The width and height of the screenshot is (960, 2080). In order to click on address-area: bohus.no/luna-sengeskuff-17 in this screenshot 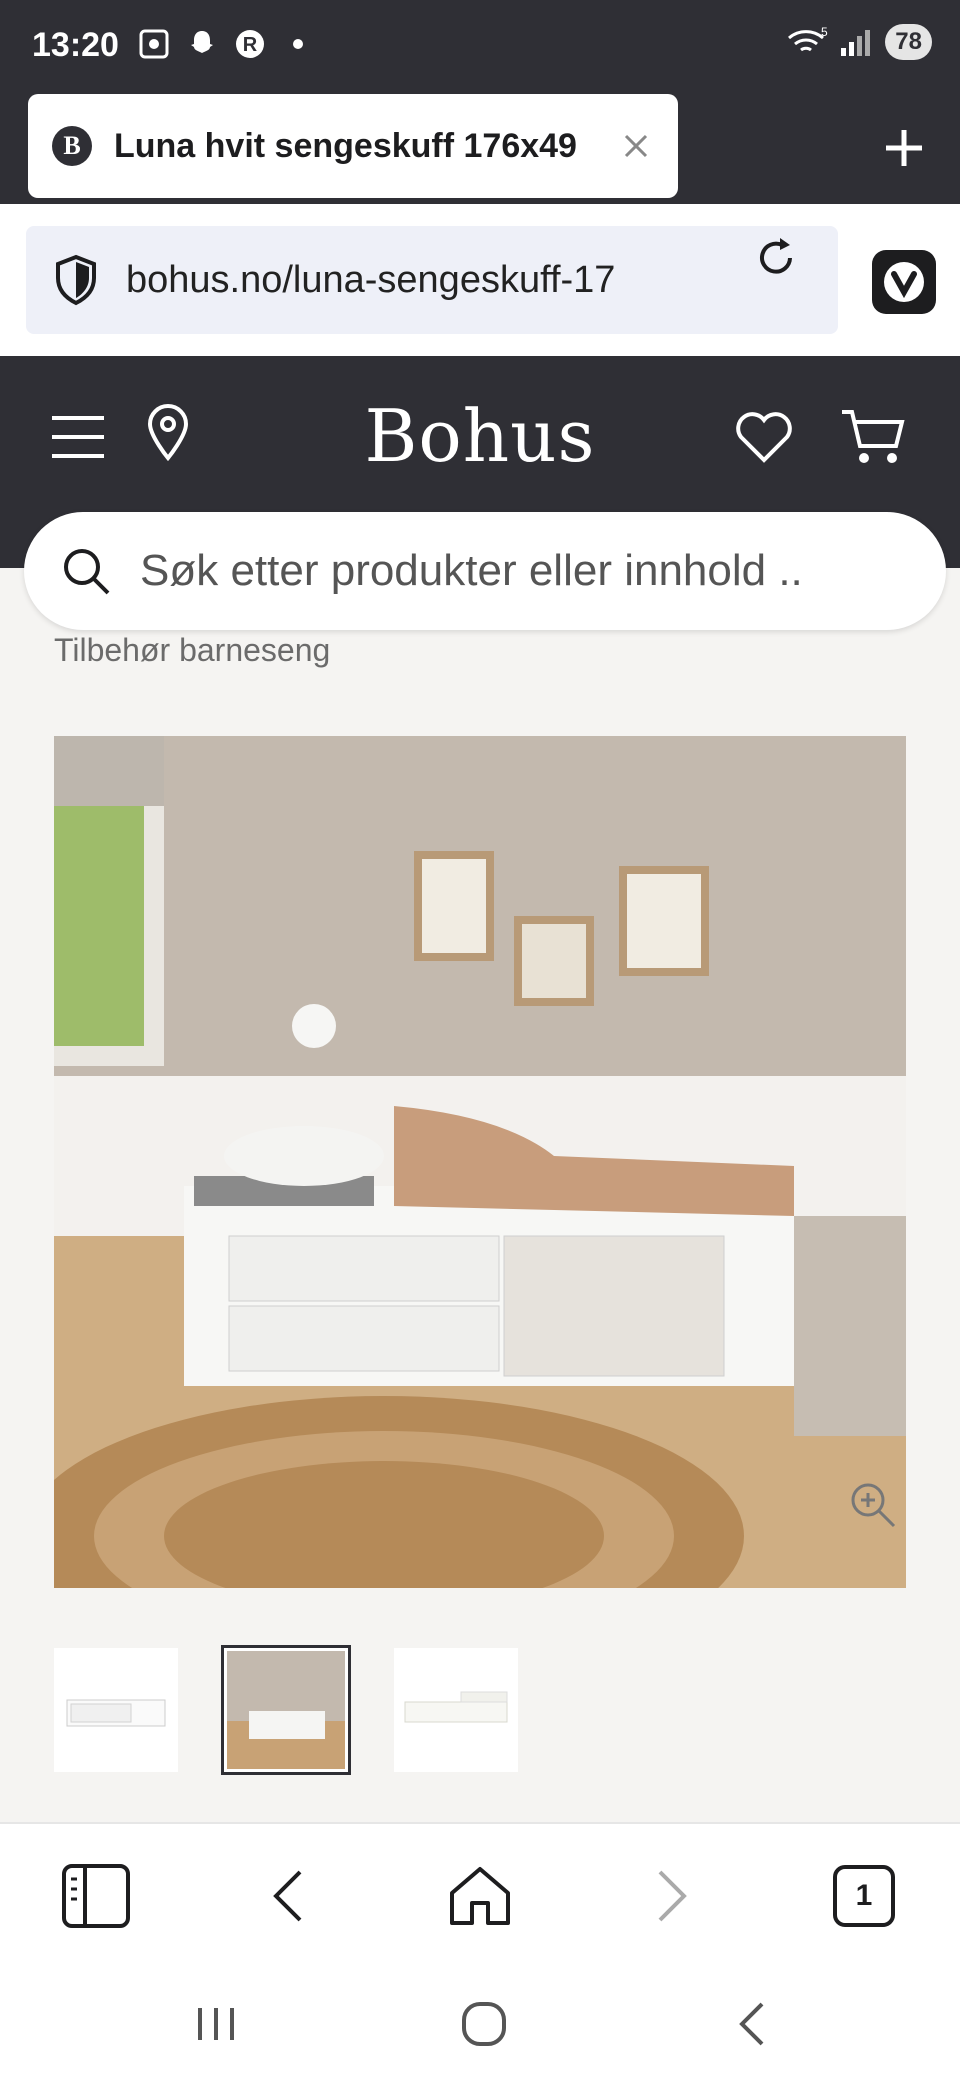, I will do `click(480, 280)`.